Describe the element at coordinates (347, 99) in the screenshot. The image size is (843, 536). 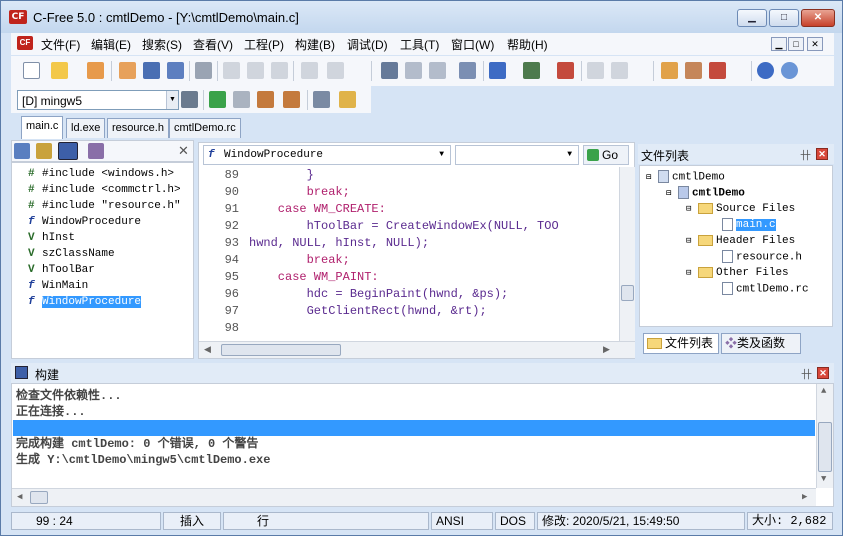
I see `hand-icon` at that location.